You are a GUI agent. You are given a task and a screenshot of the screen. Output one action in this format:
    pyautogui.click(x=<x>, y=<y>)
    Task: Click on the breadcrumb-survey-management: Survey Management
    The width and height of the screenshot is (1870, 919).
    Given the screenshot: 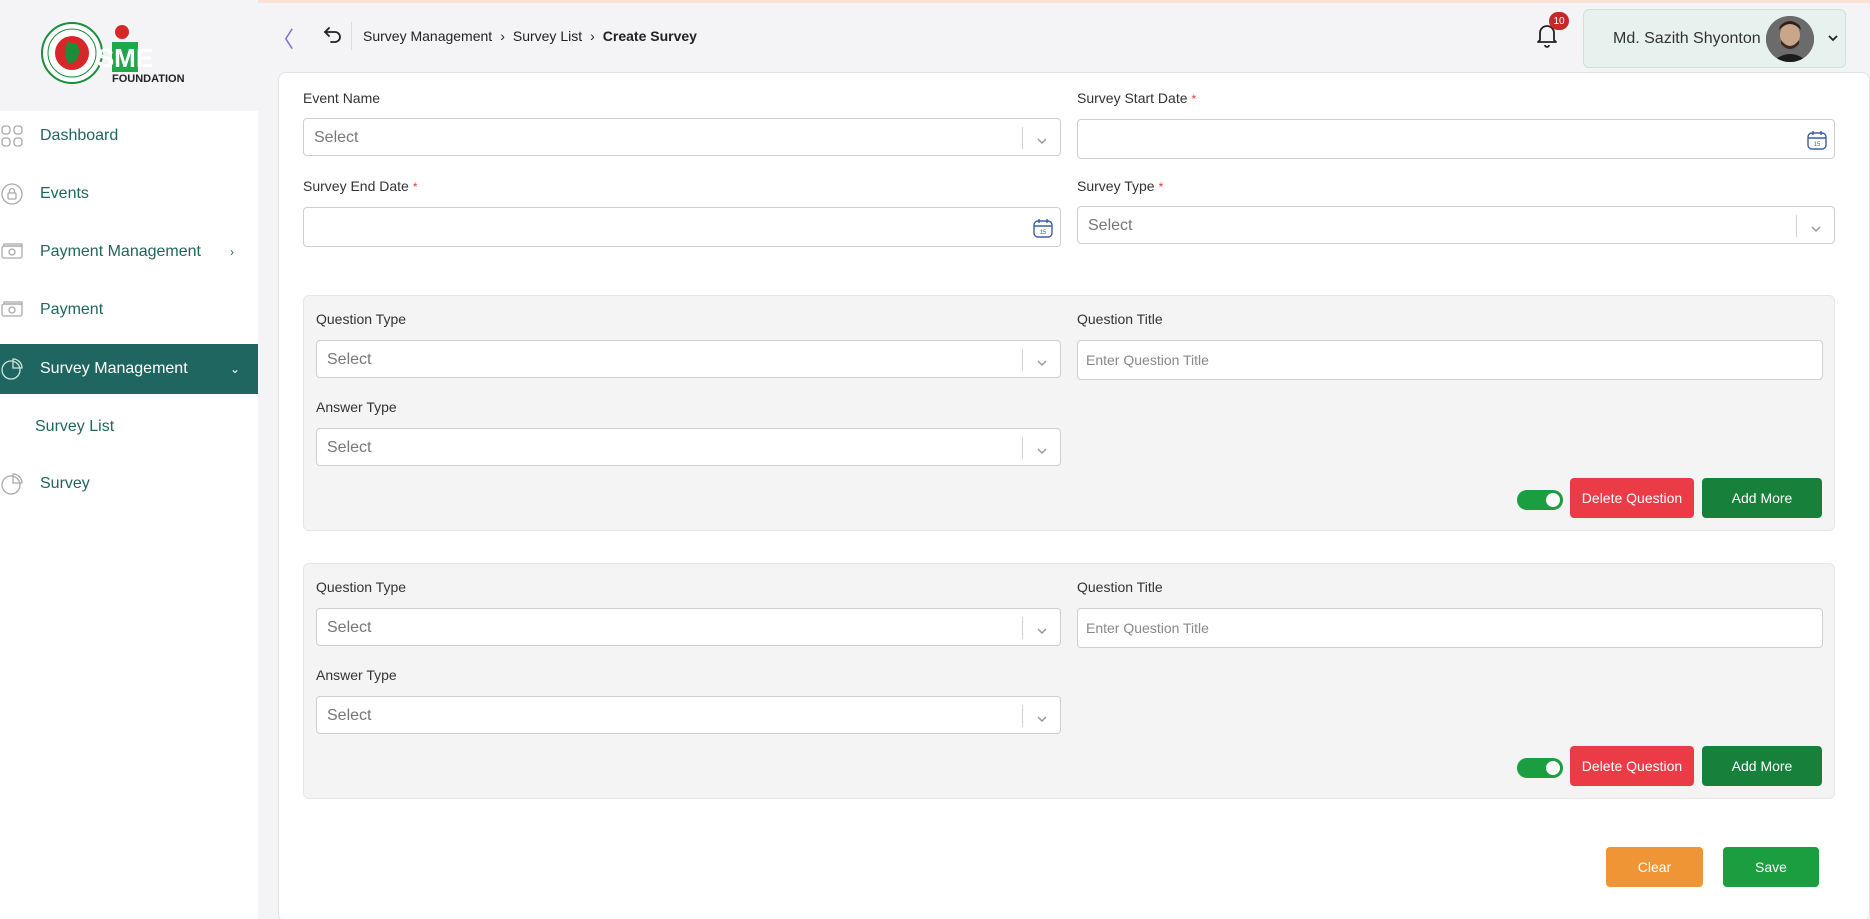 What is the action you would take?
    pyautogui.click(x=427, y=36)
    